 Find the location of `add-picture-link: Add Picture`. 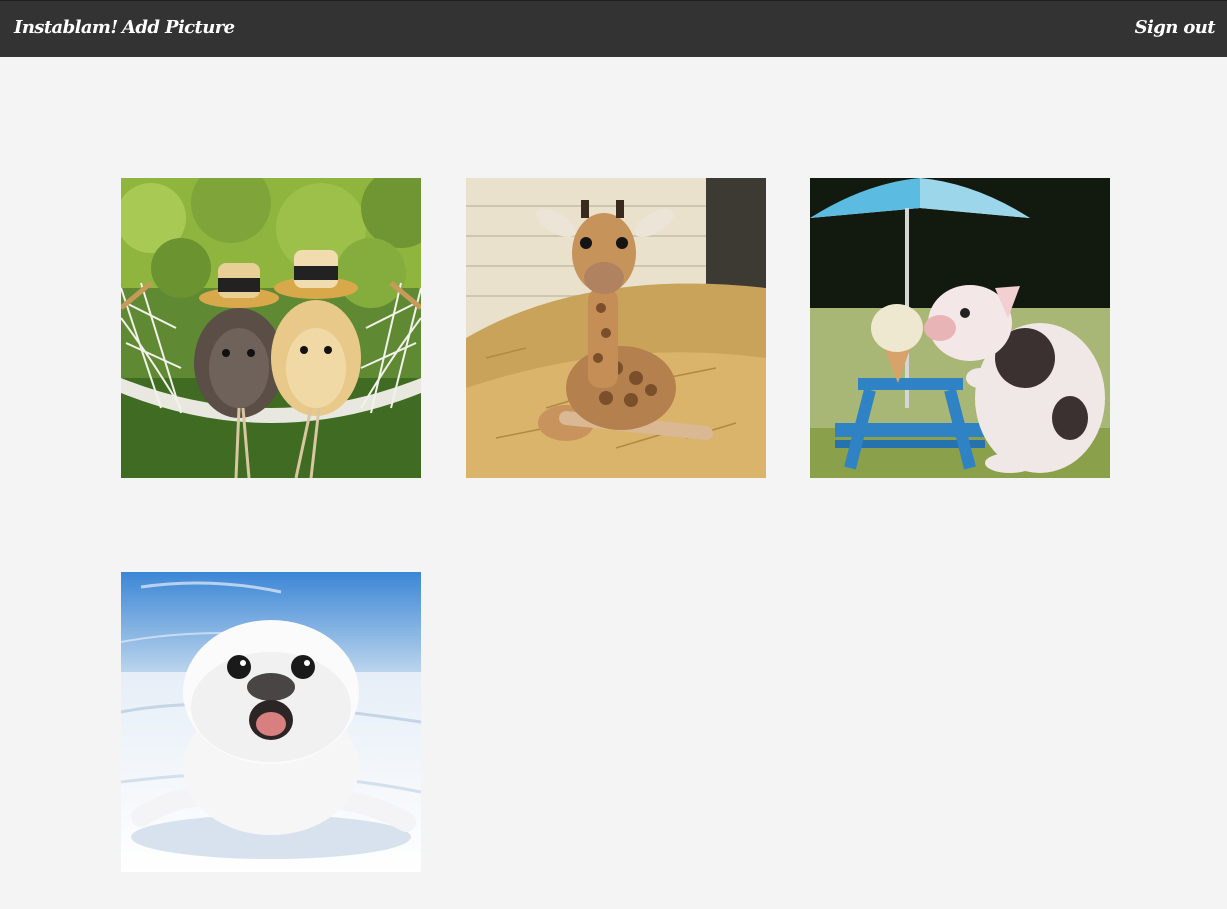

add-picture-link: Add Picture is located at coordinates (178, 27).